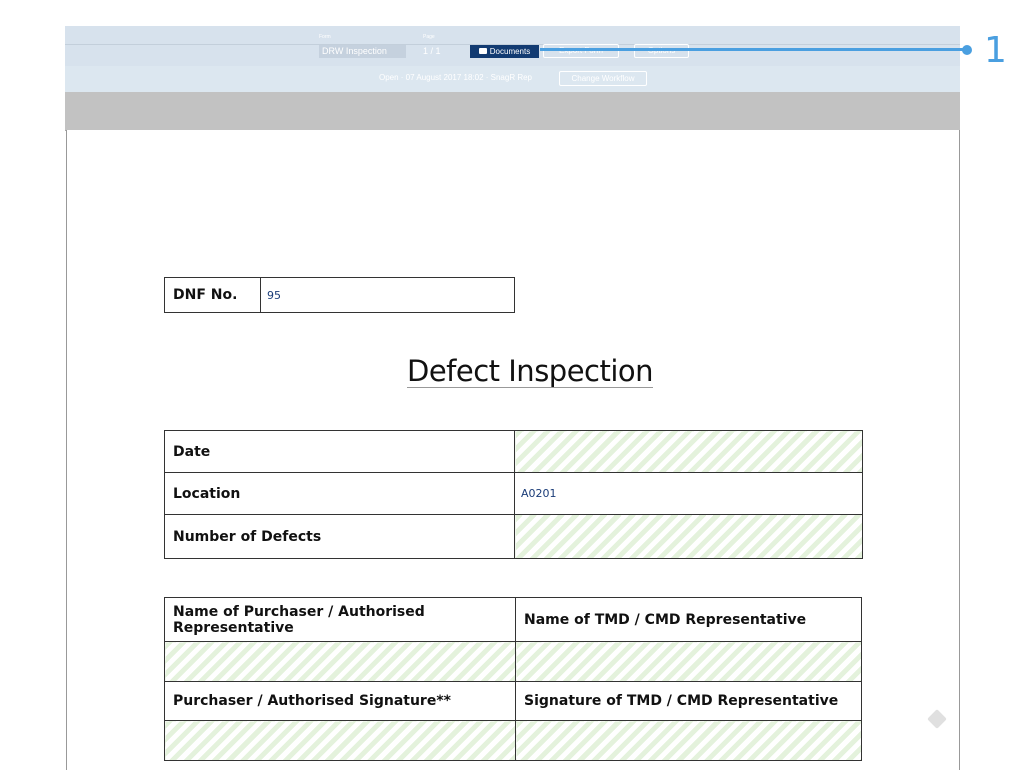 This screenshot has width=1024, height=770. I want to click on dnf-table: DNF No. 95, so click(339, 295).